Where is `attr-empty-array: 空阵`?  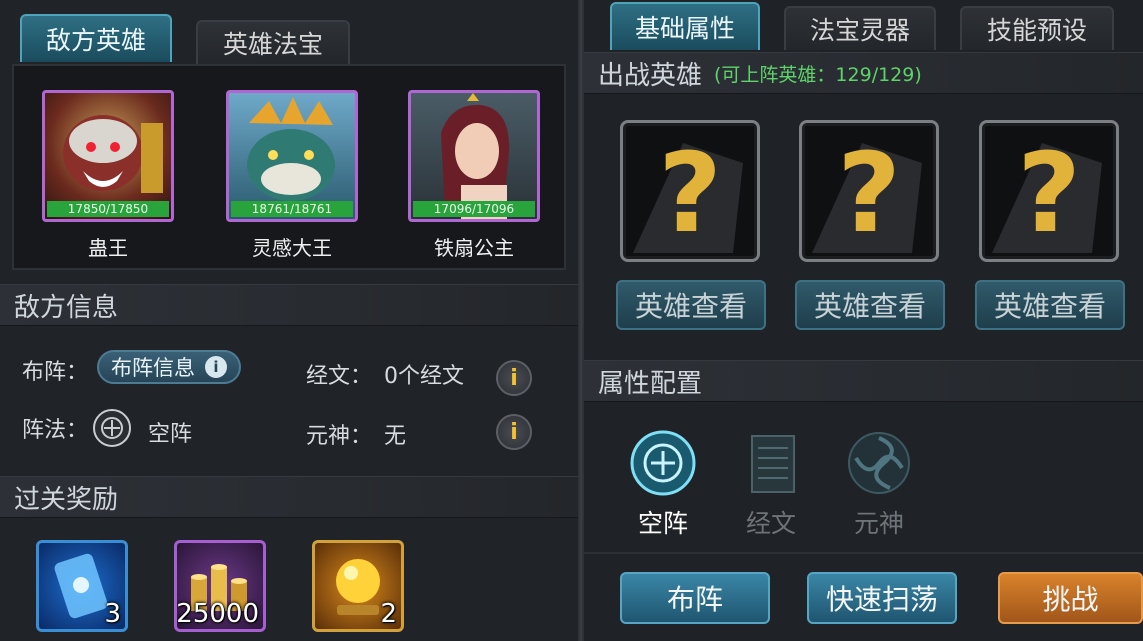
attr-empty-array: 空阵 is located at coordinates (663, 484).